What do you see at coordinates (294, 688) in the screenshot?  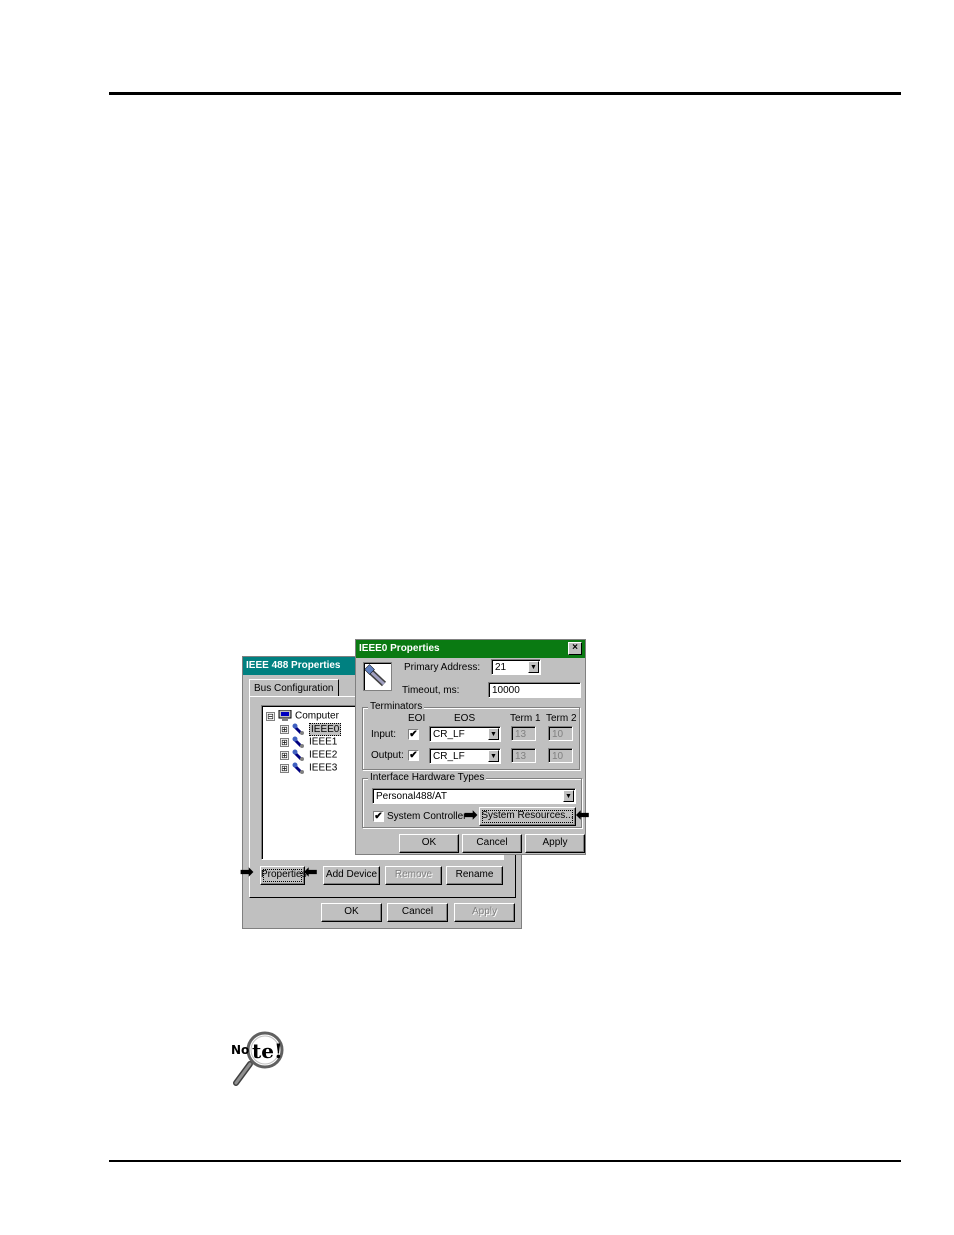 I see `tab-bus-configuration: Bus Configuration` at bounding box center [294, 688].